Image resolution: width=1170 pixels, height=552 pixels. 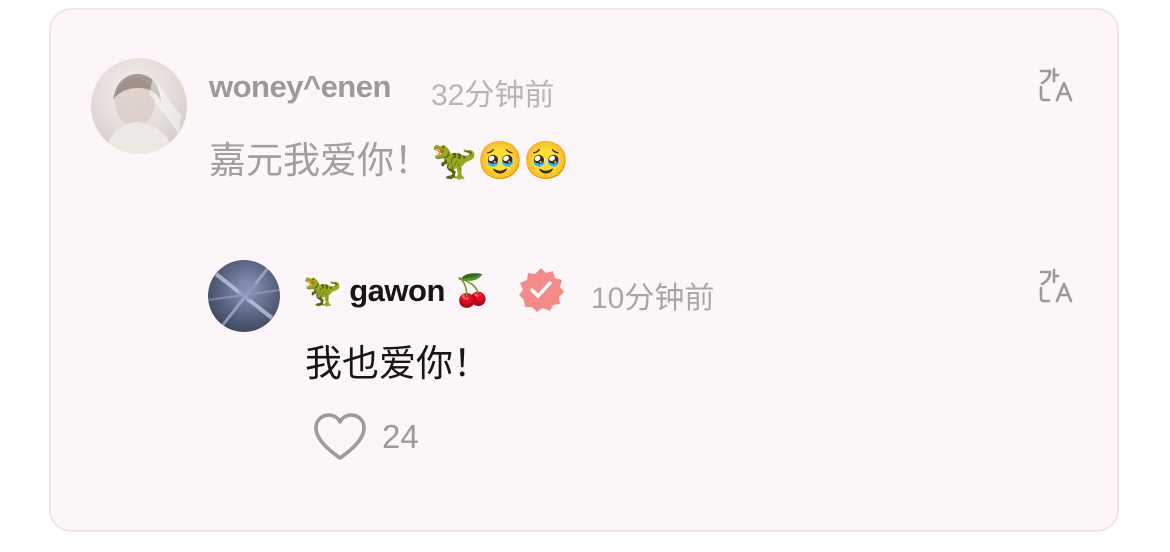 I want to click on username-suffix-emoji: 🍒, so click(x=472, y=290).